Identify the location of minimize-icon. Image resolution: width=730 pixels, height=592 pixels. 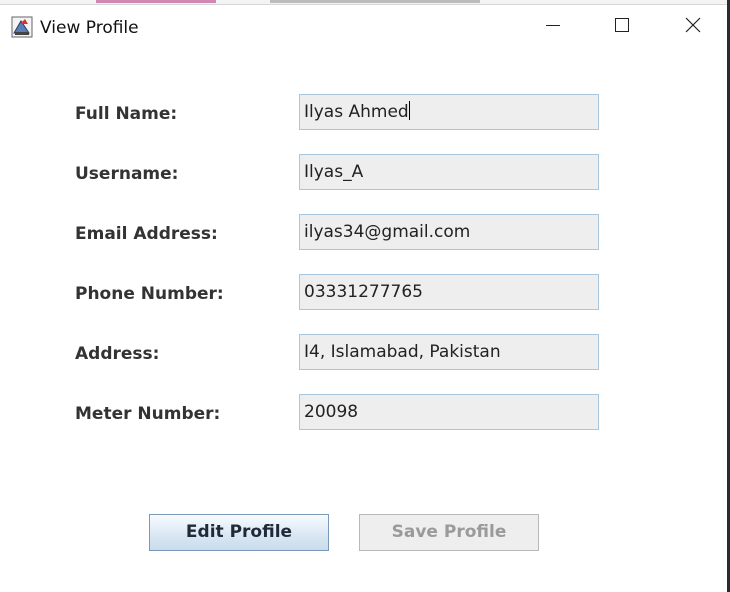
(553, 25).